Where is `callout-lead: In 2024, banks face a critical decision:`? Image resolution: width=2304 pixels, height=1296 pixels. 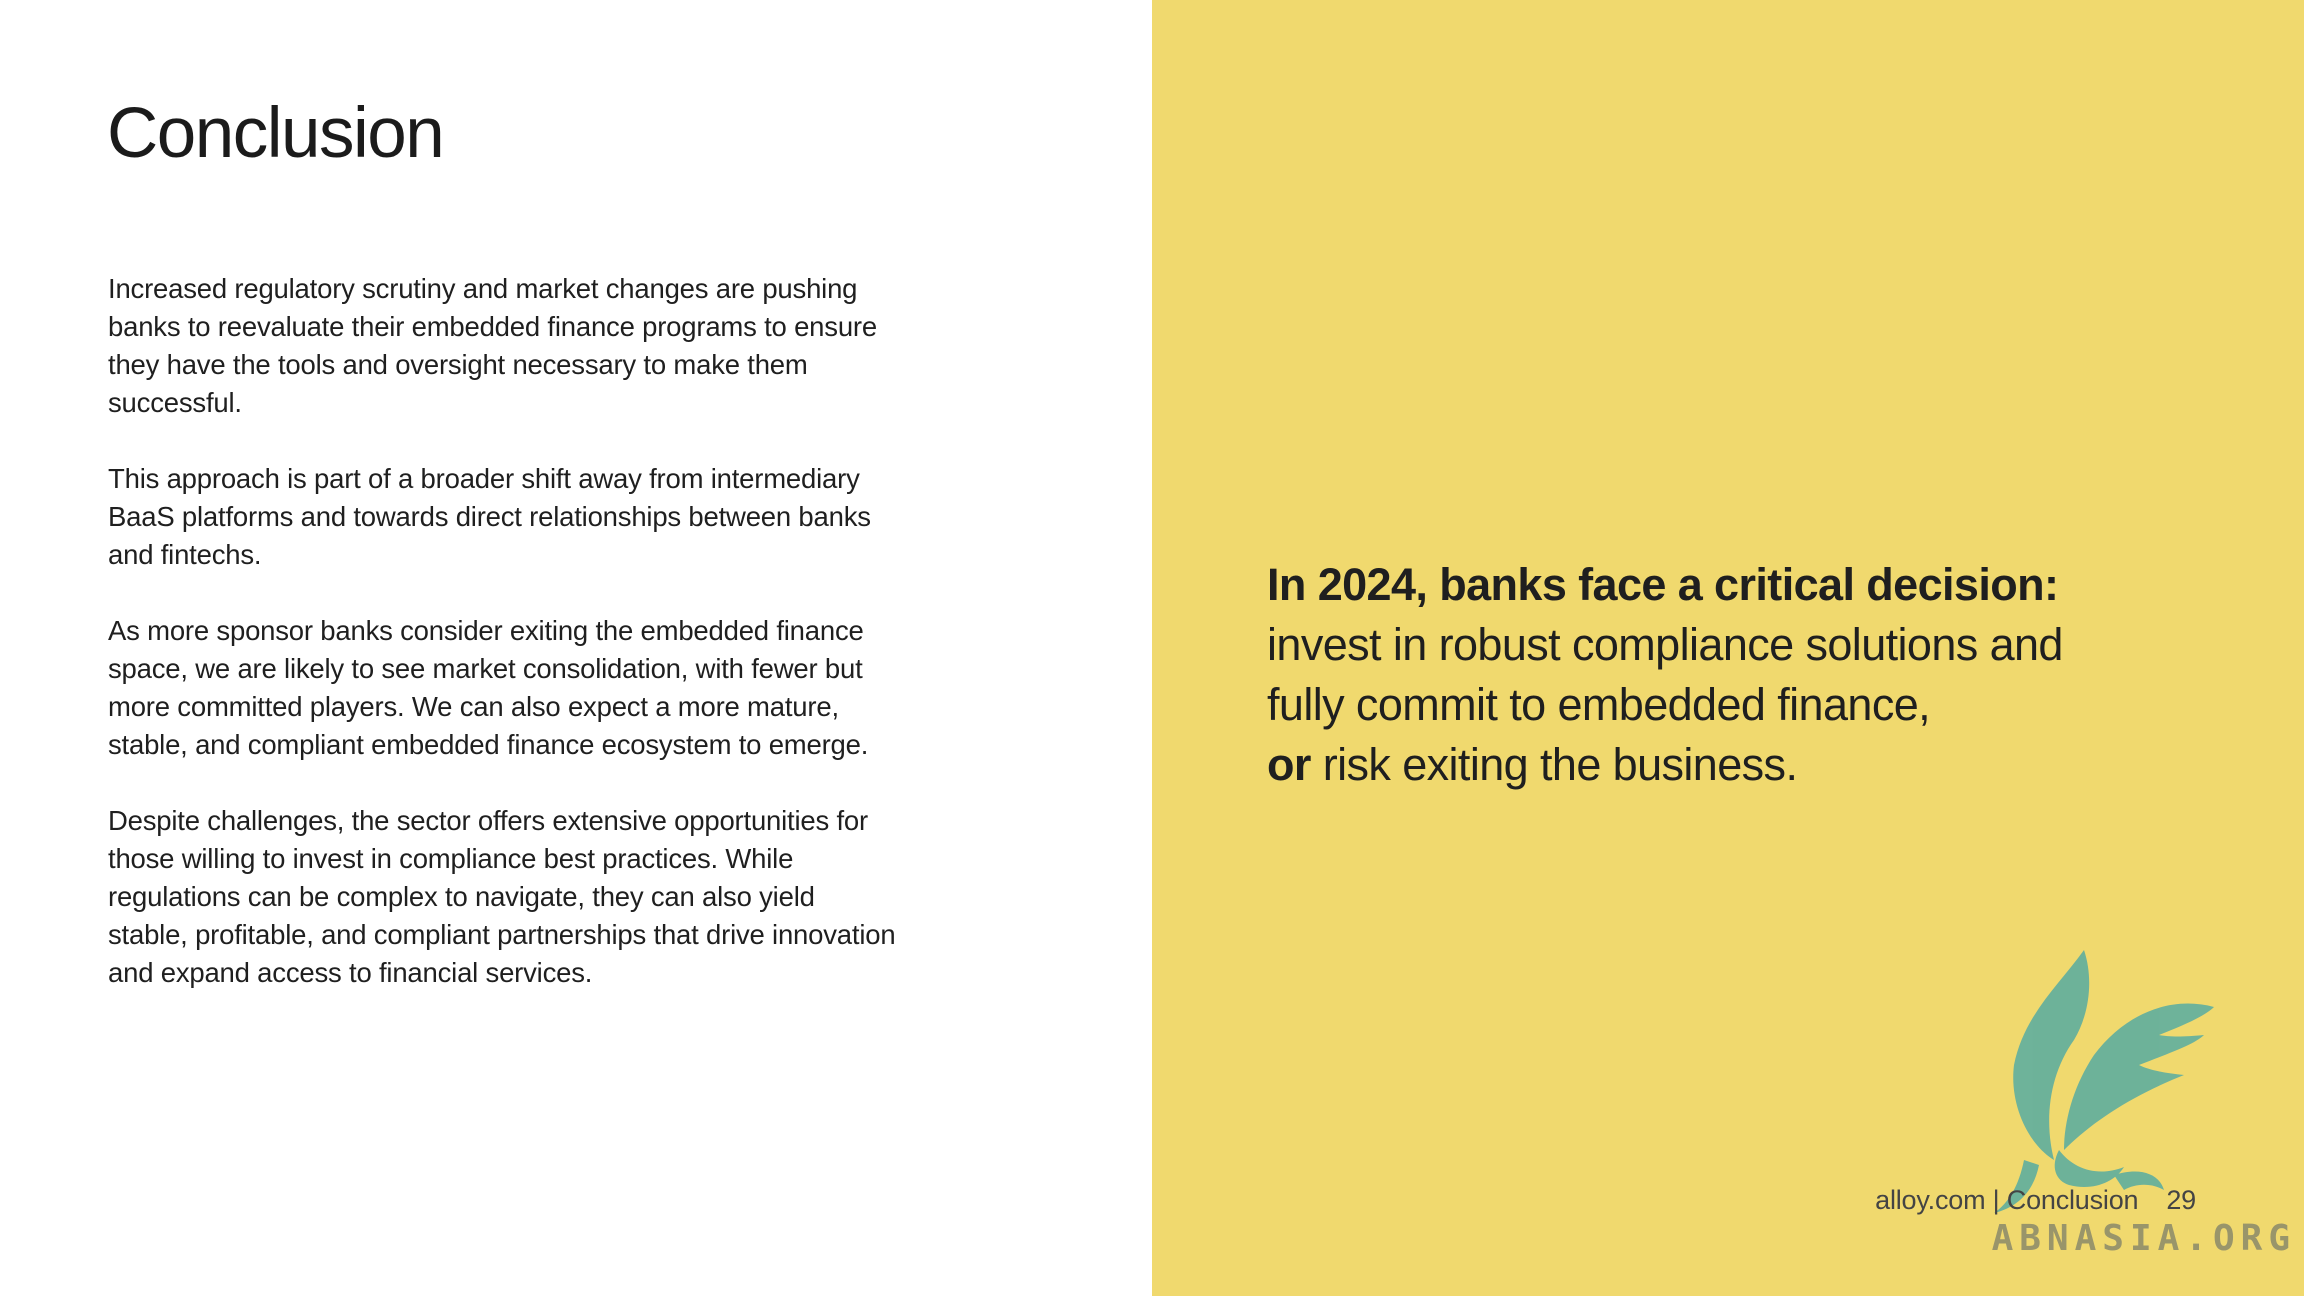 callout-lead: In 2024, banks face a critical decision: is located at coordinates (1663, 584).